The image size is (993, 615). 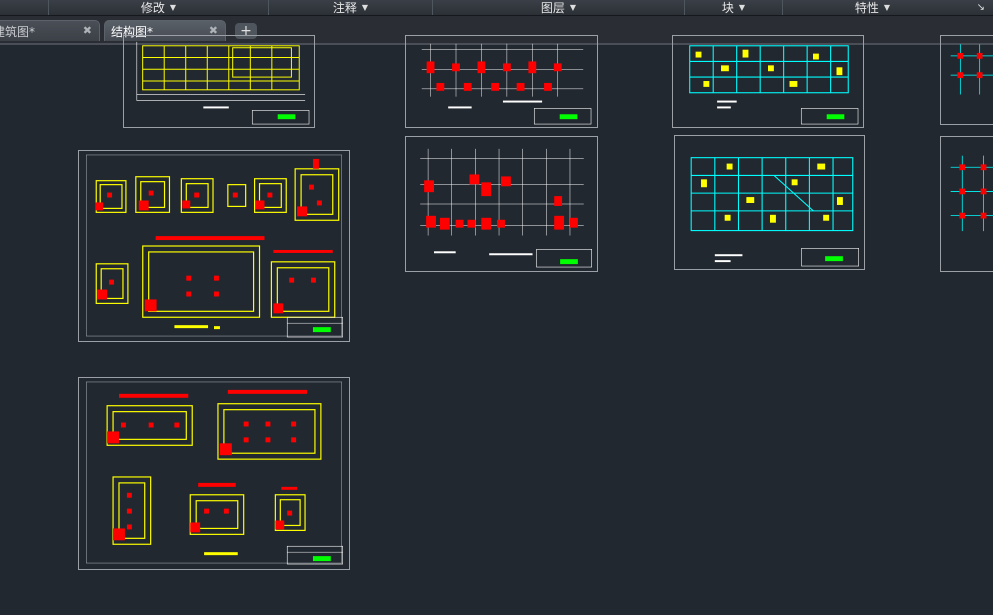 I want to click on annotate-panel-label: 注释, so click(x=344, y=8).